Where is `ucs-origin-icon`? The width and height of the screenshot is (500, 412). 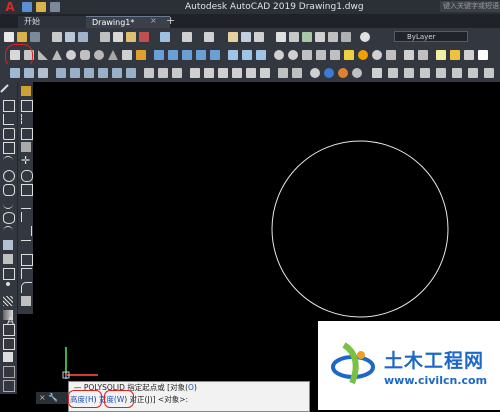 ucs-origin-icon is located at coordinates (103, 73).